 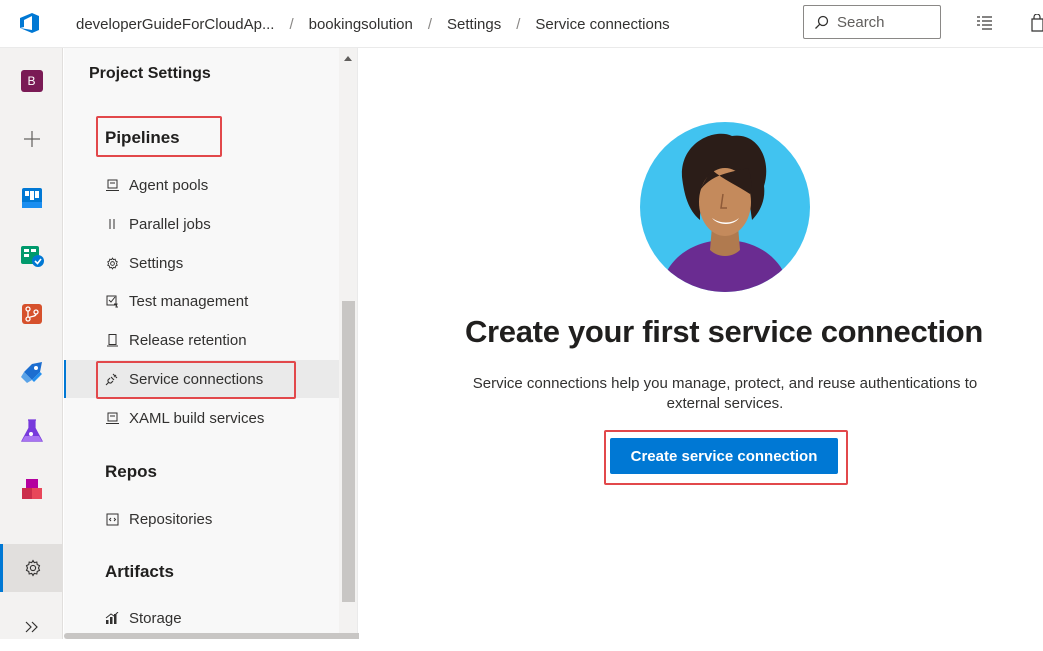 I want to click on nav-item-repositories: Repositories, so click(x=201, y=519).